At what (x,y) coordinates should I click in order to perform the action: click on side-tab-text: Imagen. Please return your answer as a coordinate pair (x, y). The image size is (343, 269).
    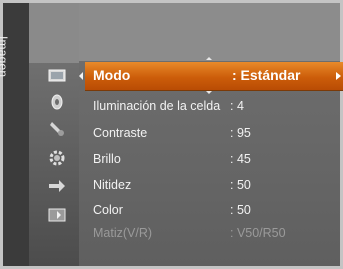
    Looking at the image, I should click on (5, 57).